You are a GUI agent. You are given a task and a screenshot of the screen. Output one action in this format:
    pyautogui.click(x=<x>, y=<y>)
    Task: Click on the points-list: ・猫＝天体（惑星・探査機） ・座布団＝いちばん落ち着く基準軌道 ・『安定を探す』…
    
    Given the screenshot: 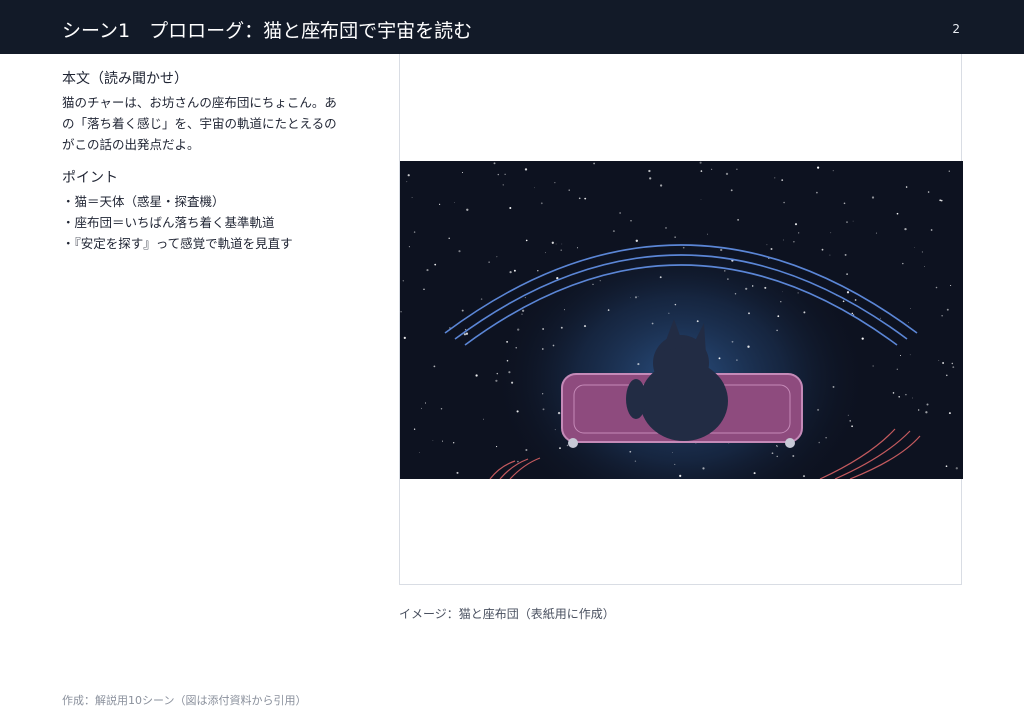 What is the action you would take?
    pyautogui.click(x=212, y=222)
    